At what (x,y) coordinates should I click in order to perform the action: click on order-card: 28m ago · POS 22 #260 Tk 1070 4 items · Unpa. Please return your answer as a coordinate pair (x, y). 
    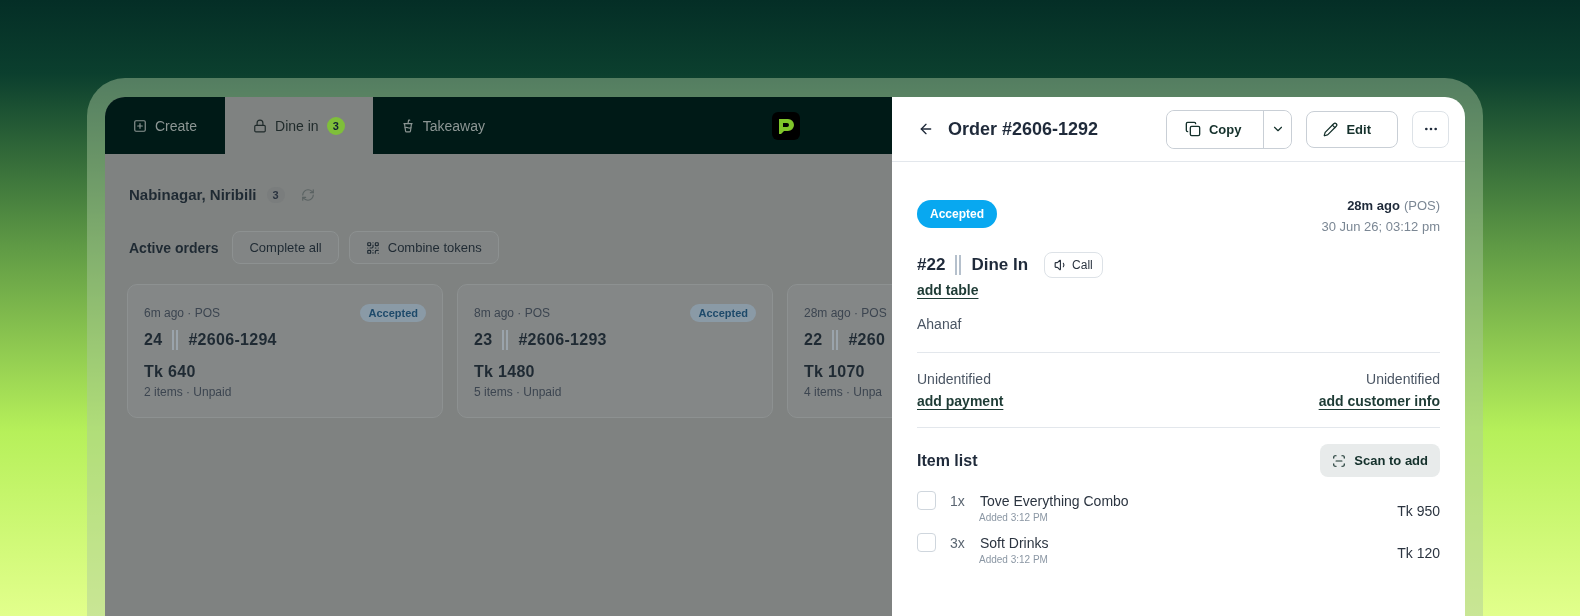
    Looking at the image, I should click on (839, 351).